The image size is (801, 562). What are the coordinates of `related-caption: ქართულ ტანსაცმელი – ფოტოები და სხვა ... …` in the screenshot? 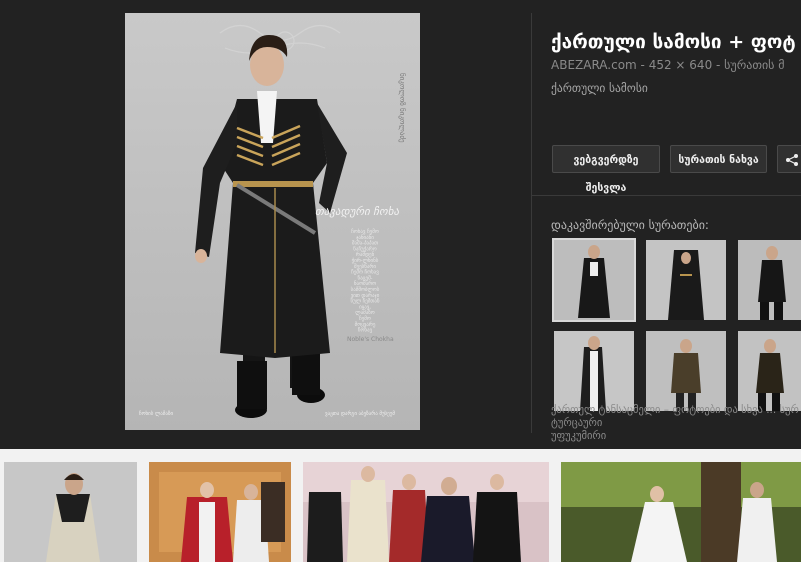 It's located at (676, 423).